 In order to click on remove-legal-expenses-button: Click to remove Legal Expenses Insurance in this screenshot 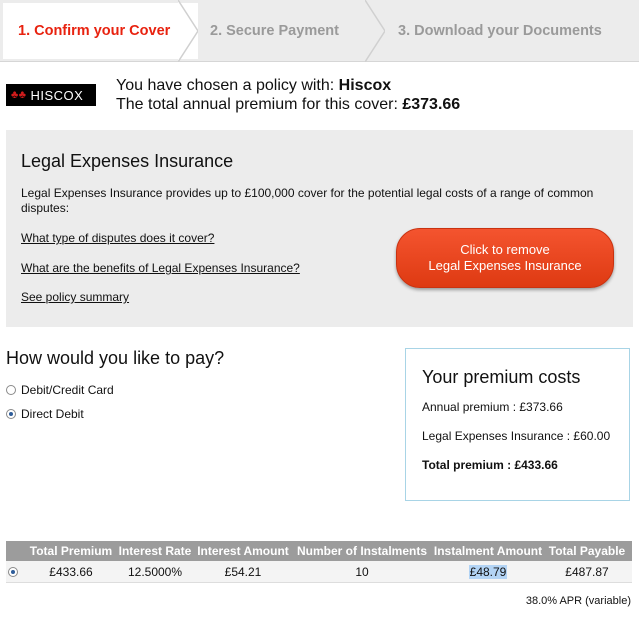, I will do `click(505, 258)`.